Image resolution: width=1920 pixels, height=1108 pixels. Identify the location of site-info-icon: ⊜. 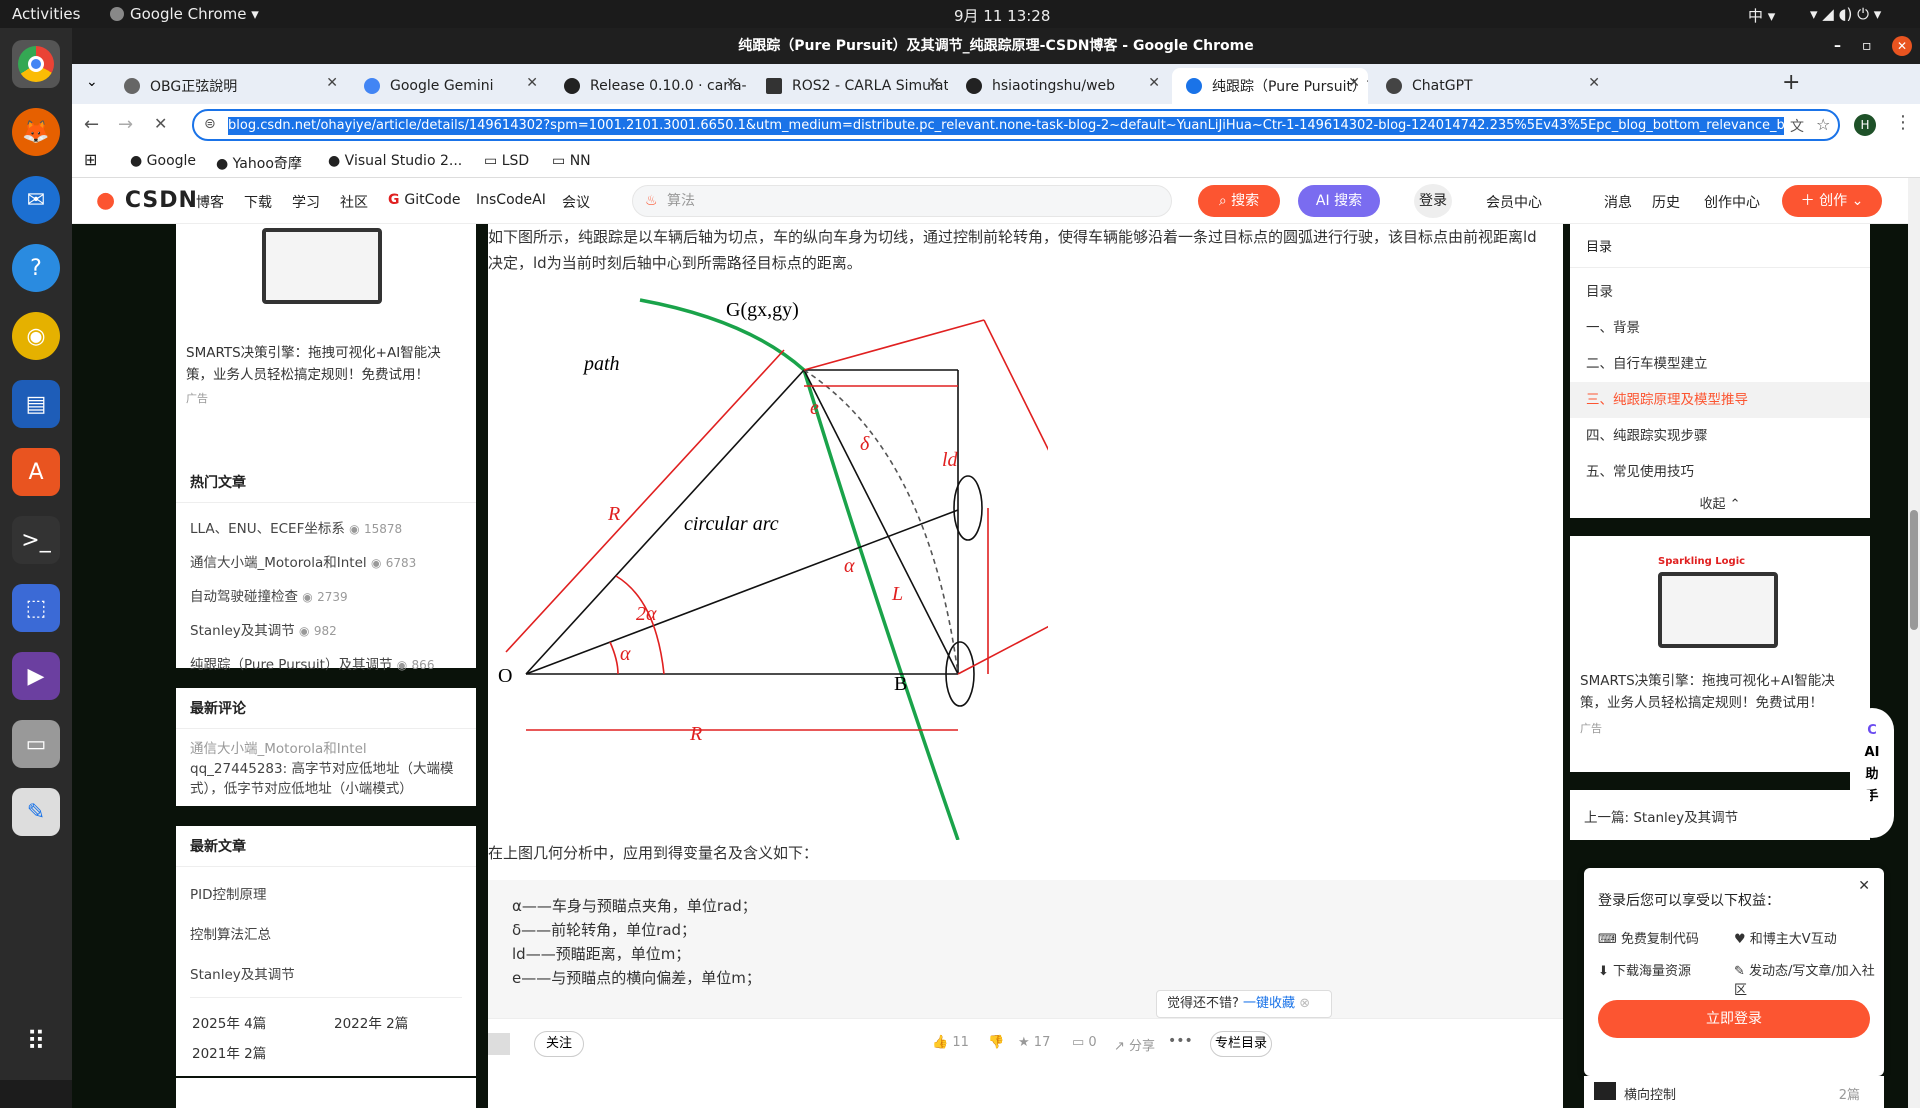
(210, 124).